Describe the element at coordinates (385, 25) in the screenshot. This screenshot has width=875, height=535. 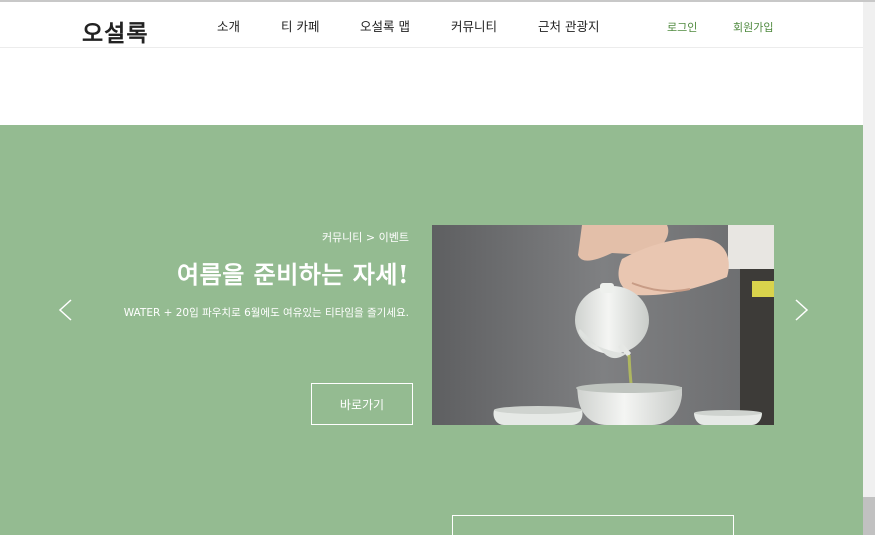
I see `nav-item-map: 오설록 맵` at that location.